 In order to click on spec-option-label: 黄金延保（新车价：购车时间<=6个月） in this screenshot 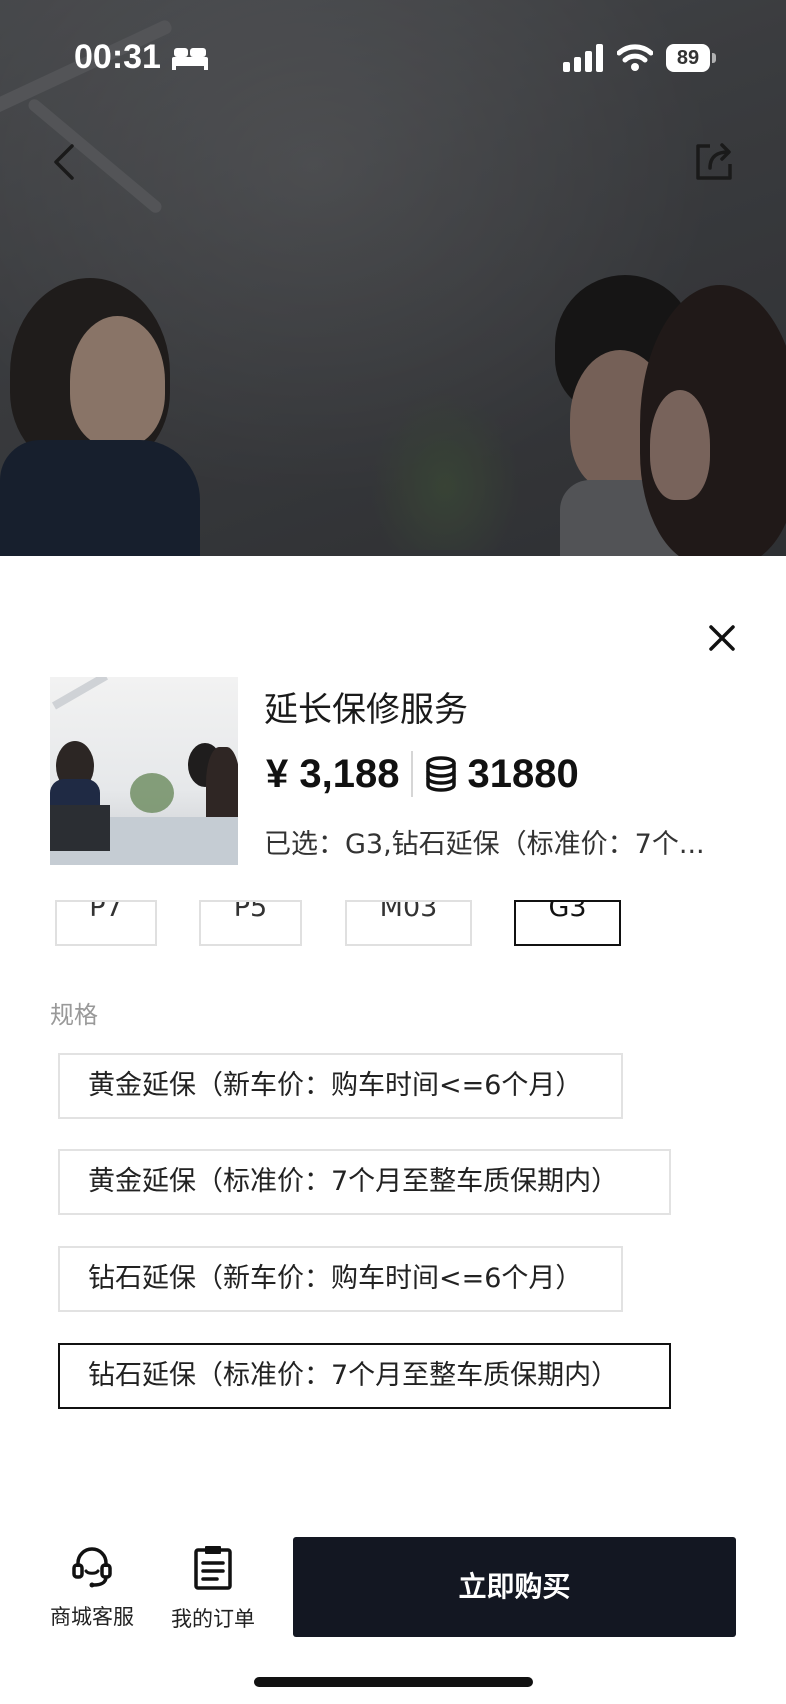, I will do `click(335, 1085)`.